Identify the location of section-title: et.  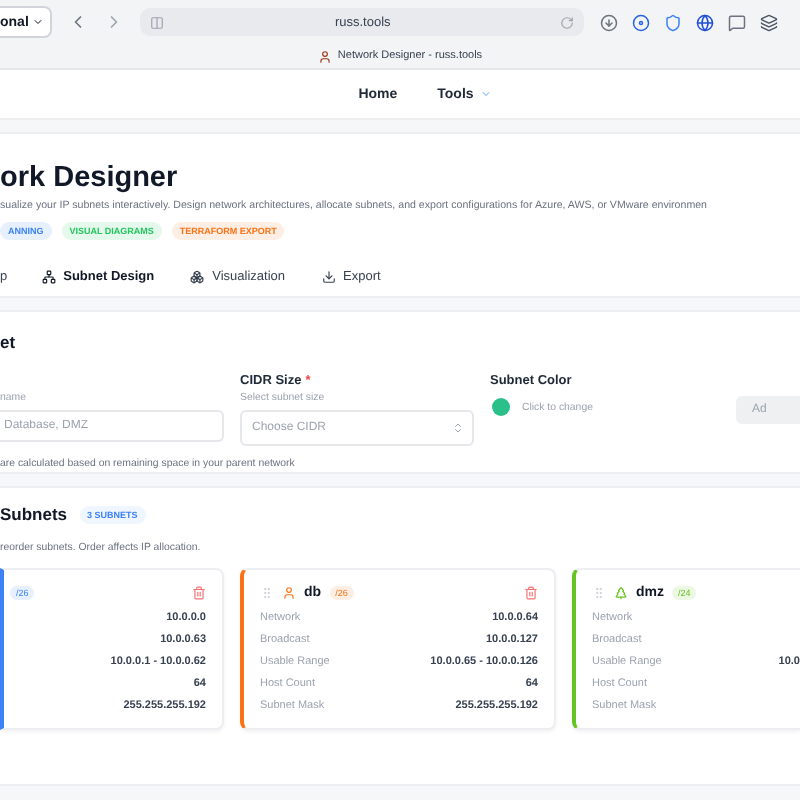
(9, 342).